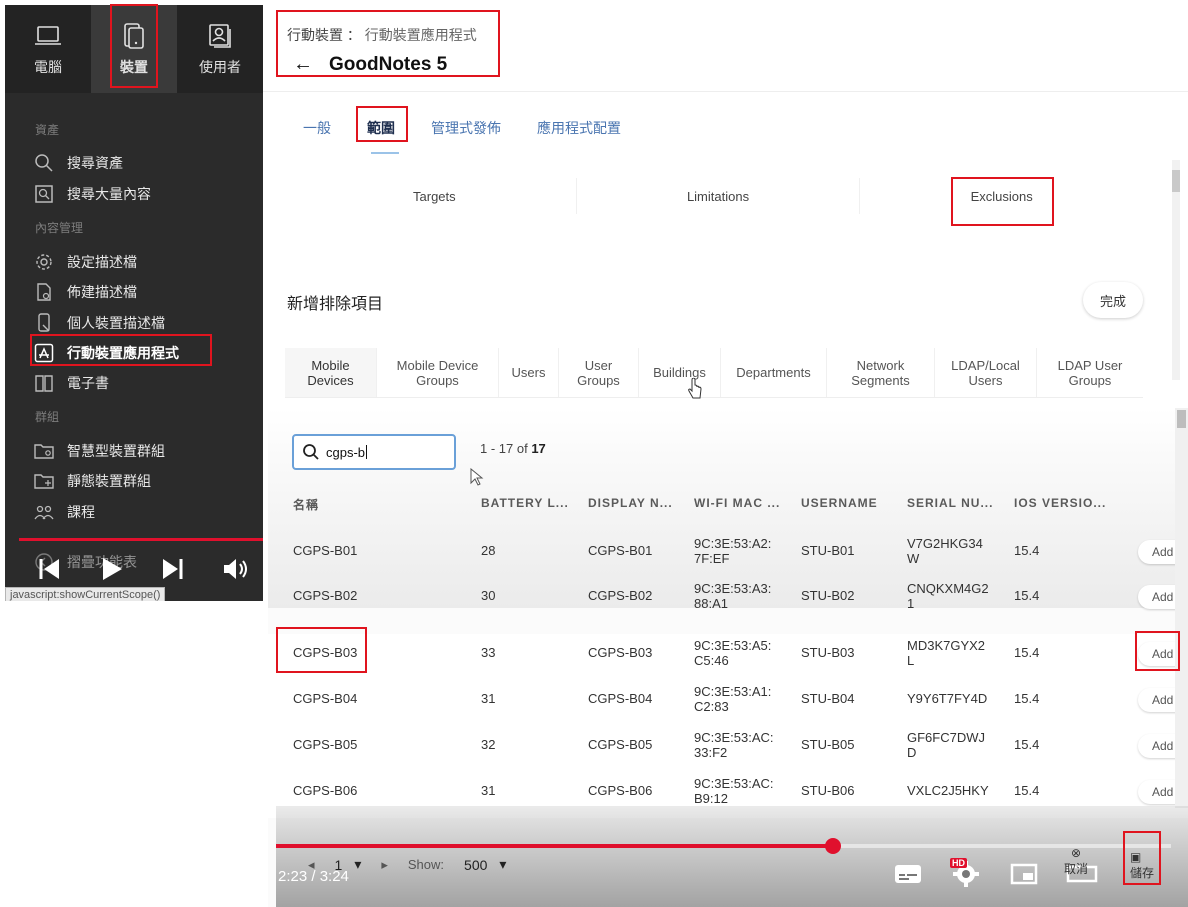 The height and width of the screenshot is (907, 1188). What do you see at coordinates (529, 372) in the screenshot?
I see `category-users: Users` at bounding box center [529, 372].